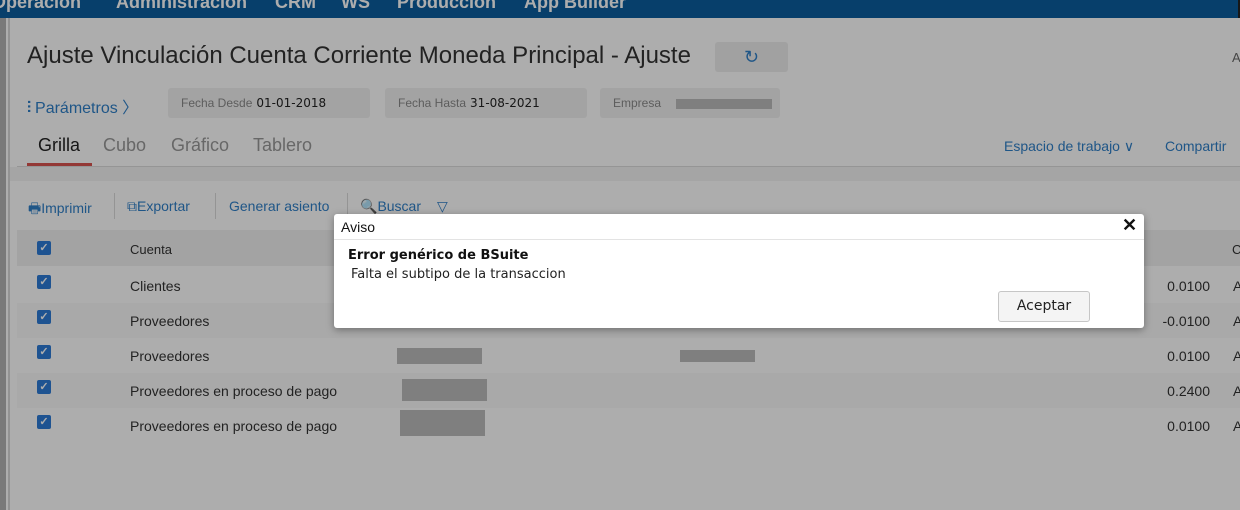 The height and width of the screenshot is (510, 1240). Describe the element at coordinates (458, 274) in the screenshot. I see `error-message: Falta el subtipo de la transaccion` at that location.